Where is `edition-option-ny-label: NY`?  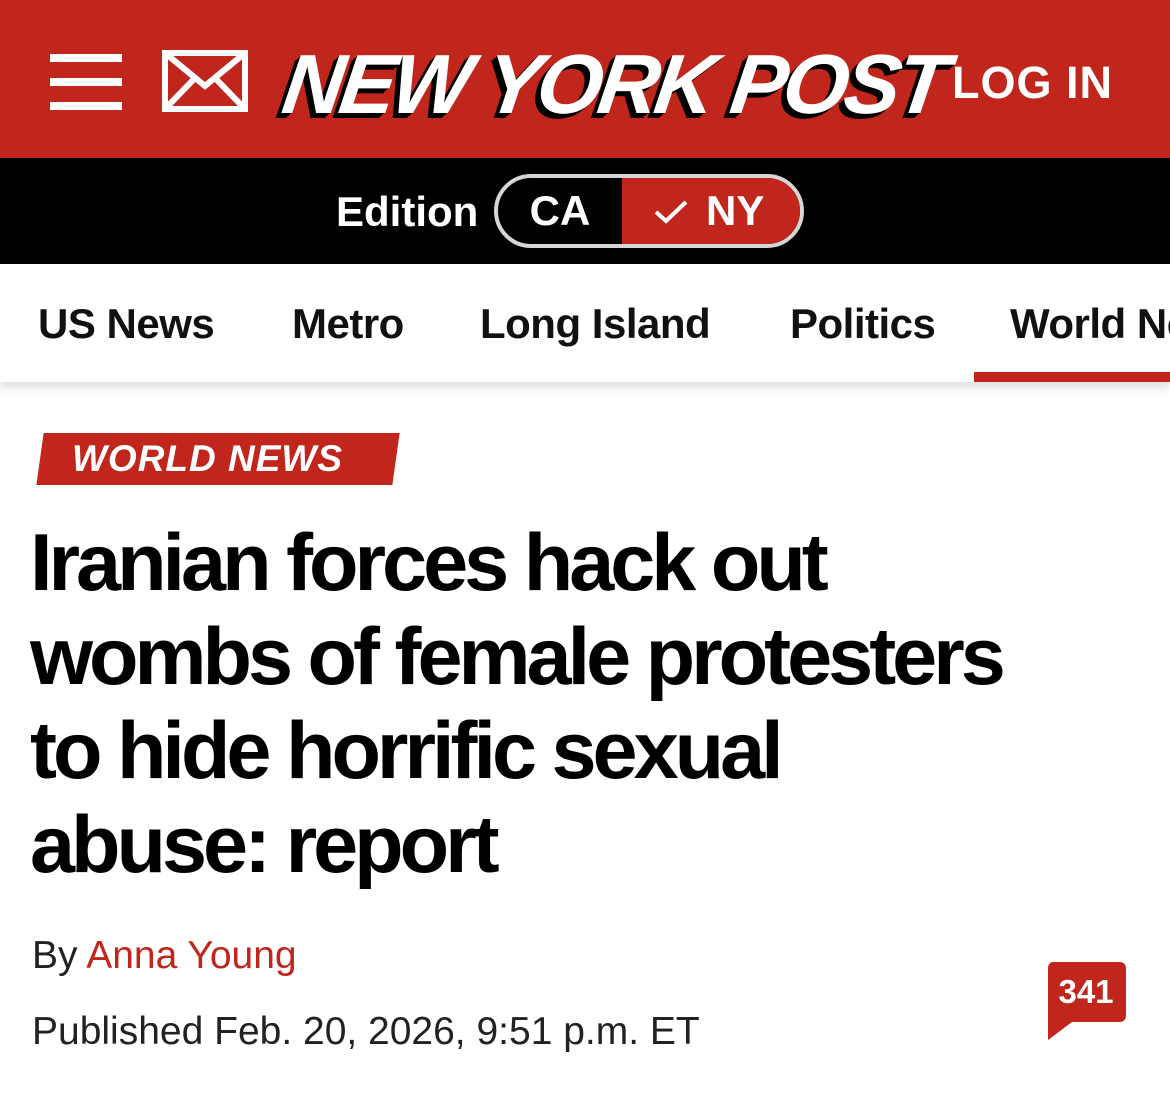 edition-option-ny-label: NY is located at coordinates (735, 210).